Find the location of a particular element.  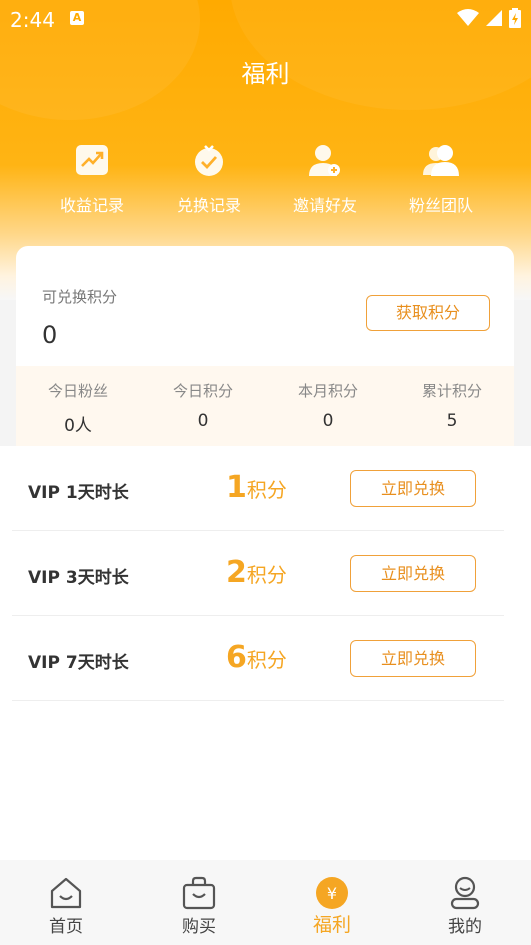

quick-action-label: 收益记录 is located at coordinates (91, 205).